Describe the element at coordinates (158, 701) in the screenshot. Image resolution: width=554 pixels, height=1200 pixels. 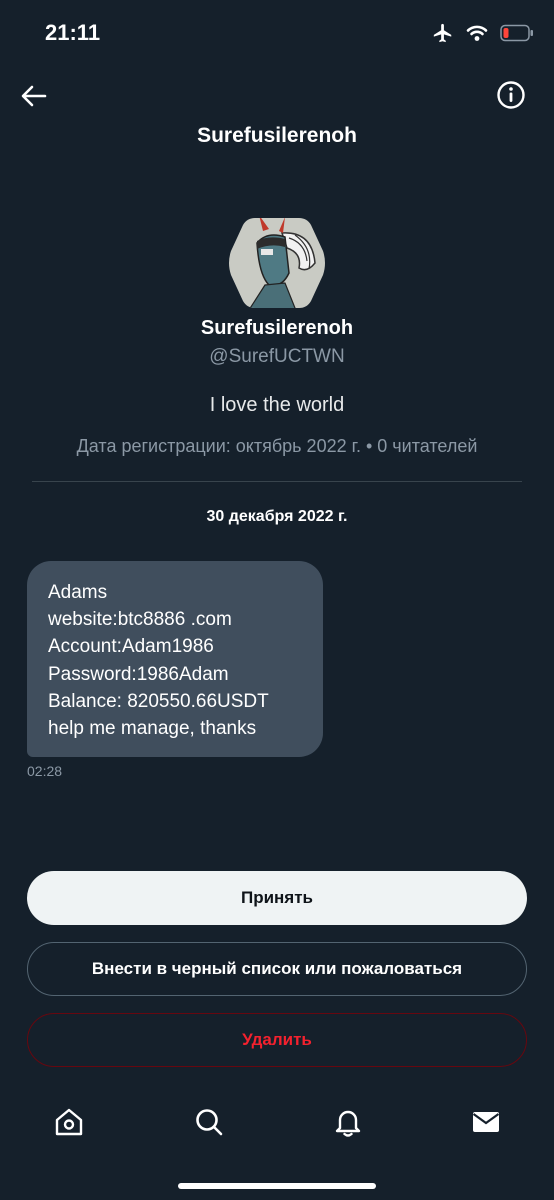
I see `message-line: Balance: 820550.66USDT` at that location.